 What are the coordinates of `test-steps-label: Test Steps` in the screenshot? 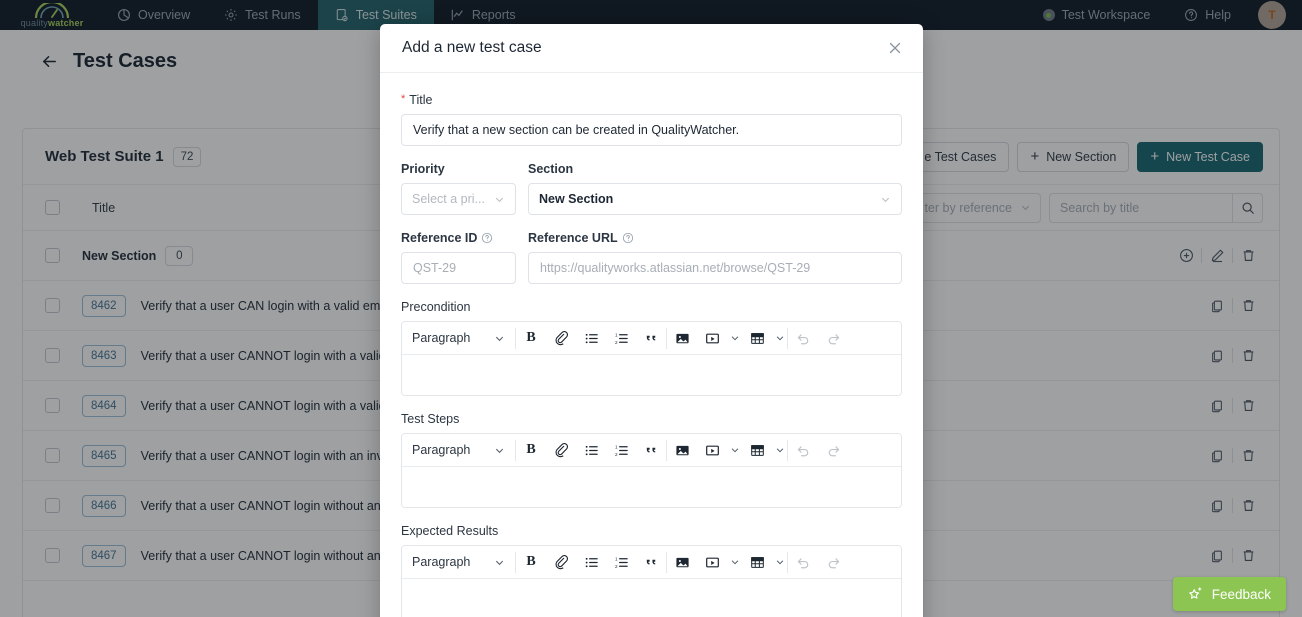 It's located at (430, 419).